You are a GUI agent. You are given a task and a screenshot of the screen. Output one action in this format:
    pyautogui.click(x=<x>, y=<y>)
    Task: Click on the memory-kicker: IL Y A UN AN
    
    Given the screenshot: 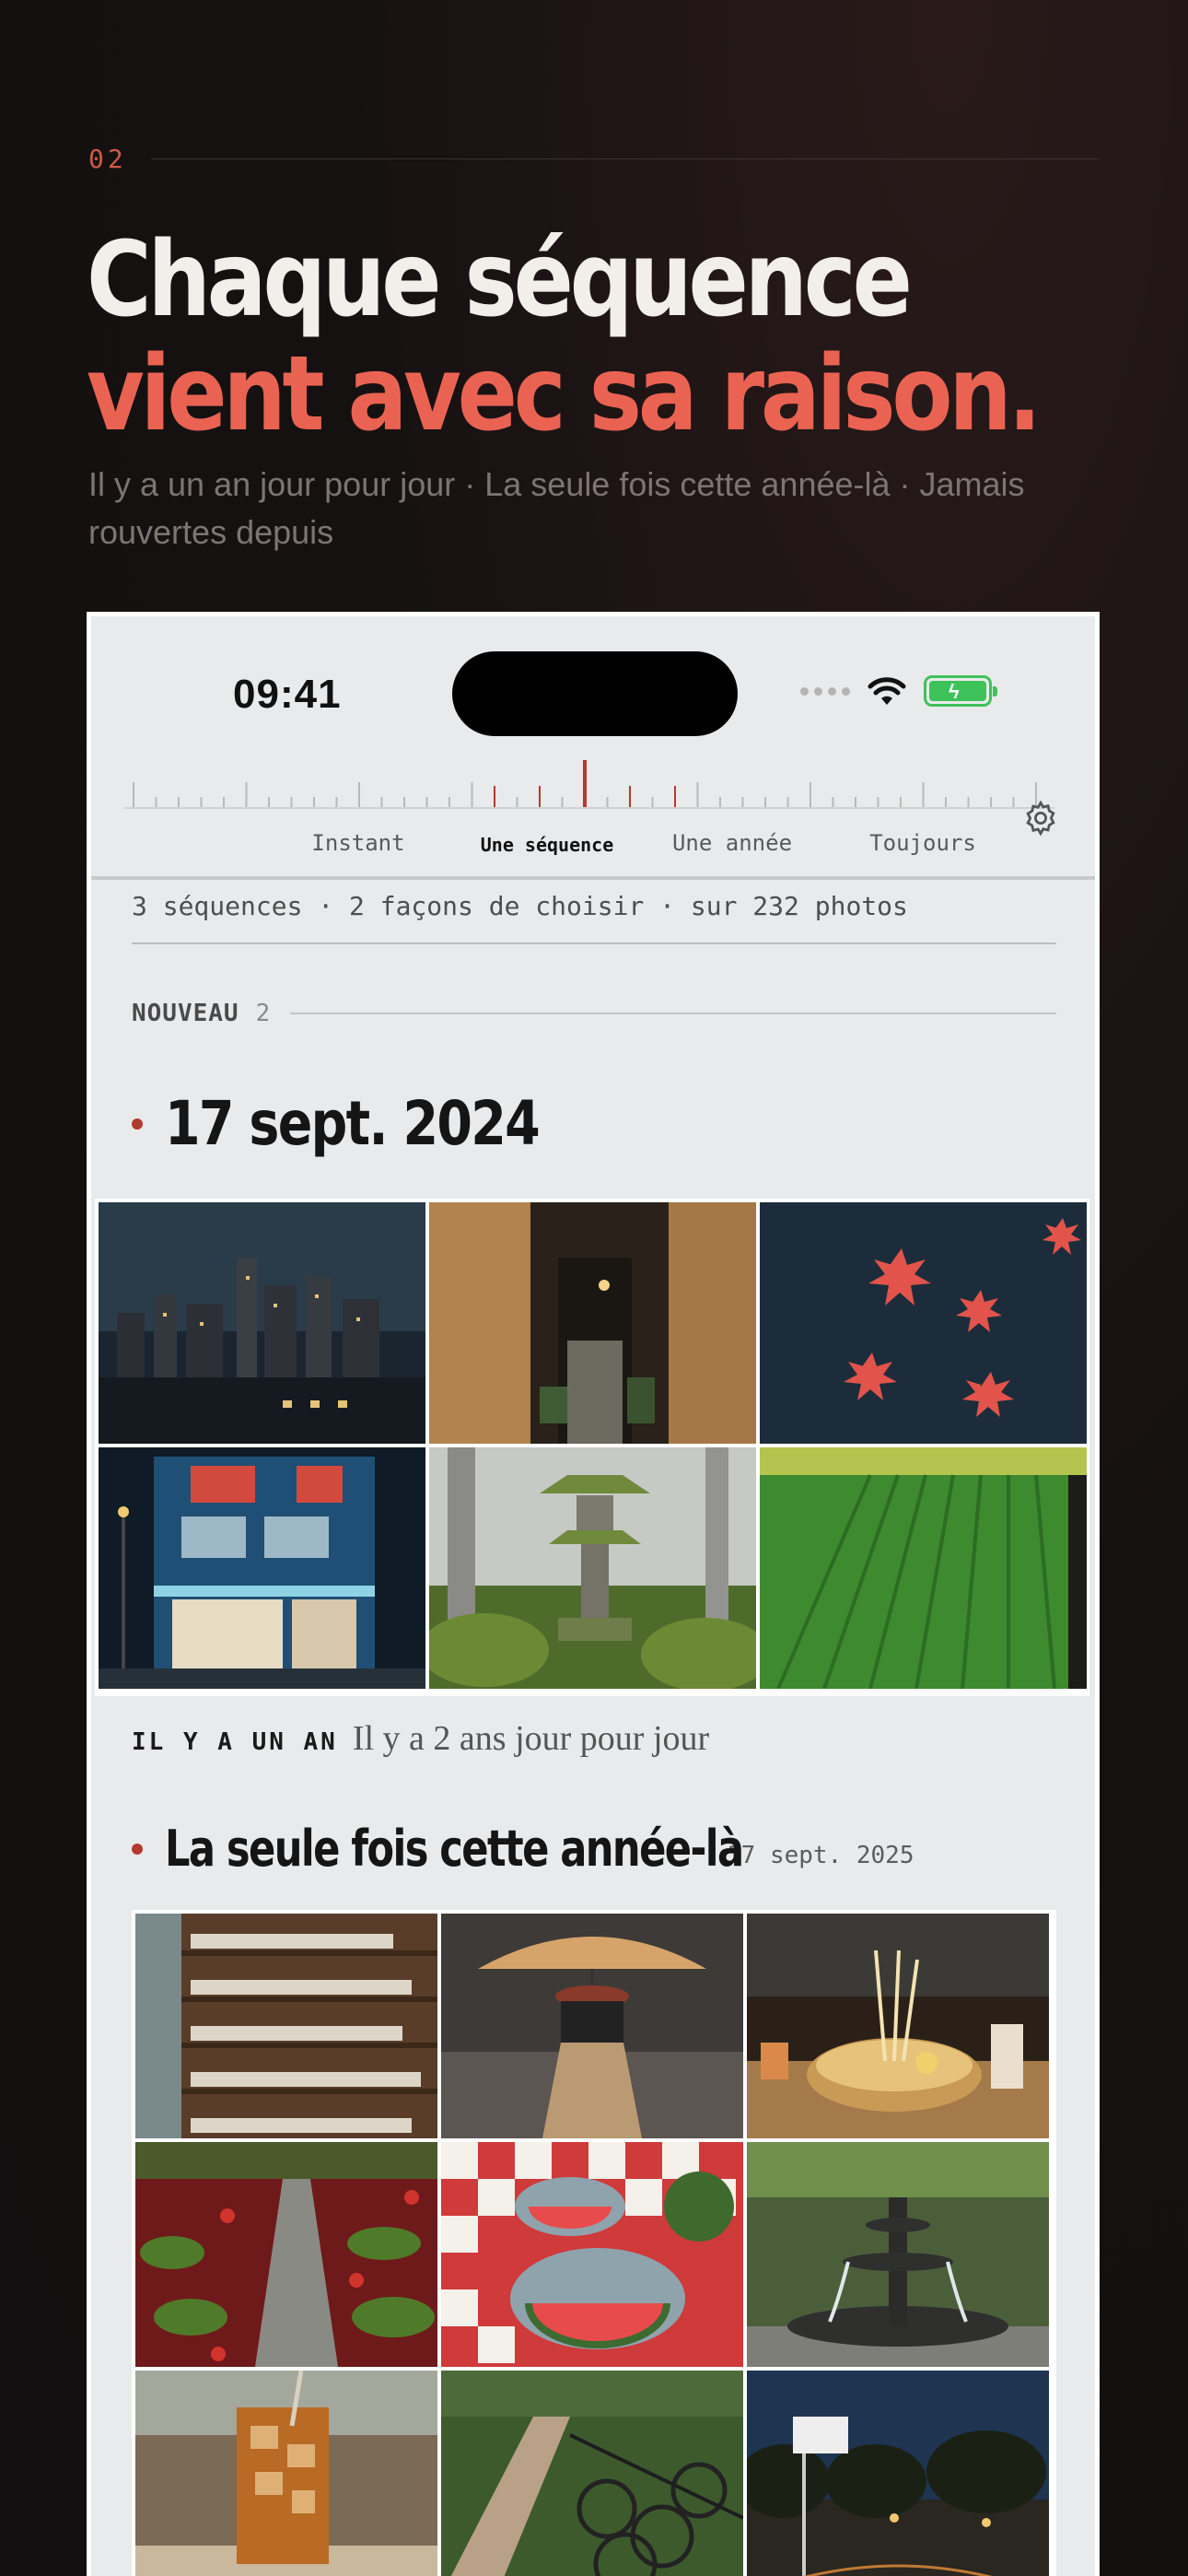 What is the action you would take?
    pyautogui.click(x=235, y=1742)
    